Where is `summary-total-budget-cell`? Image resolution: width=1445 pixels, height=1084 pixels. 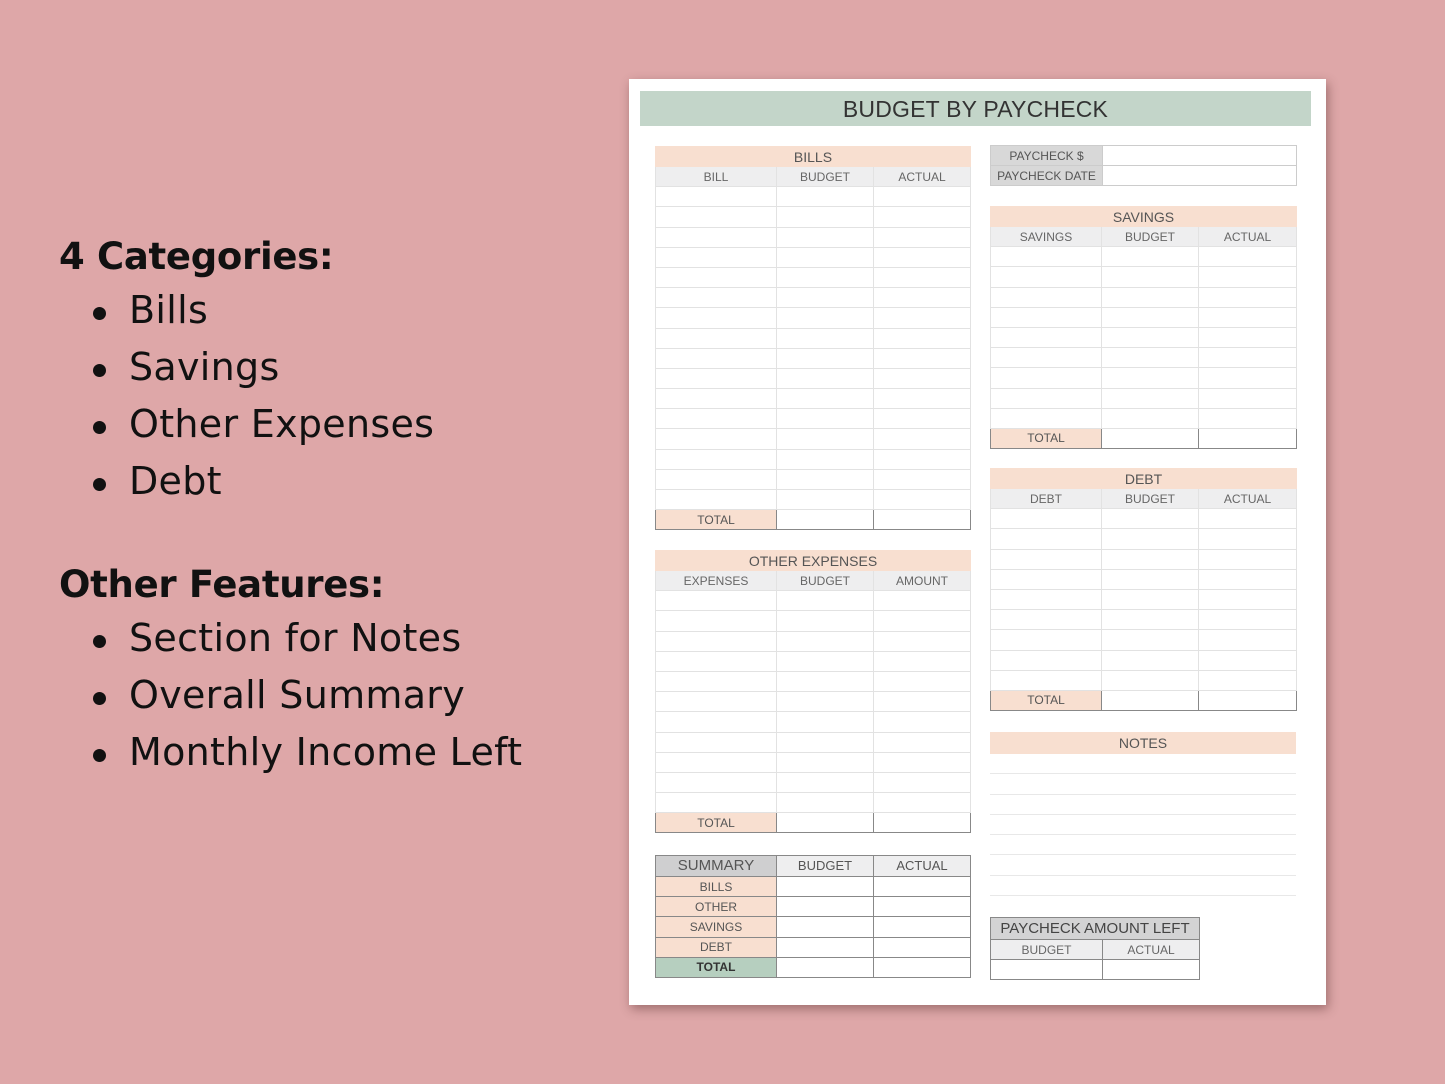
summary-total-budget-cell is located at coordinates (825, 967).